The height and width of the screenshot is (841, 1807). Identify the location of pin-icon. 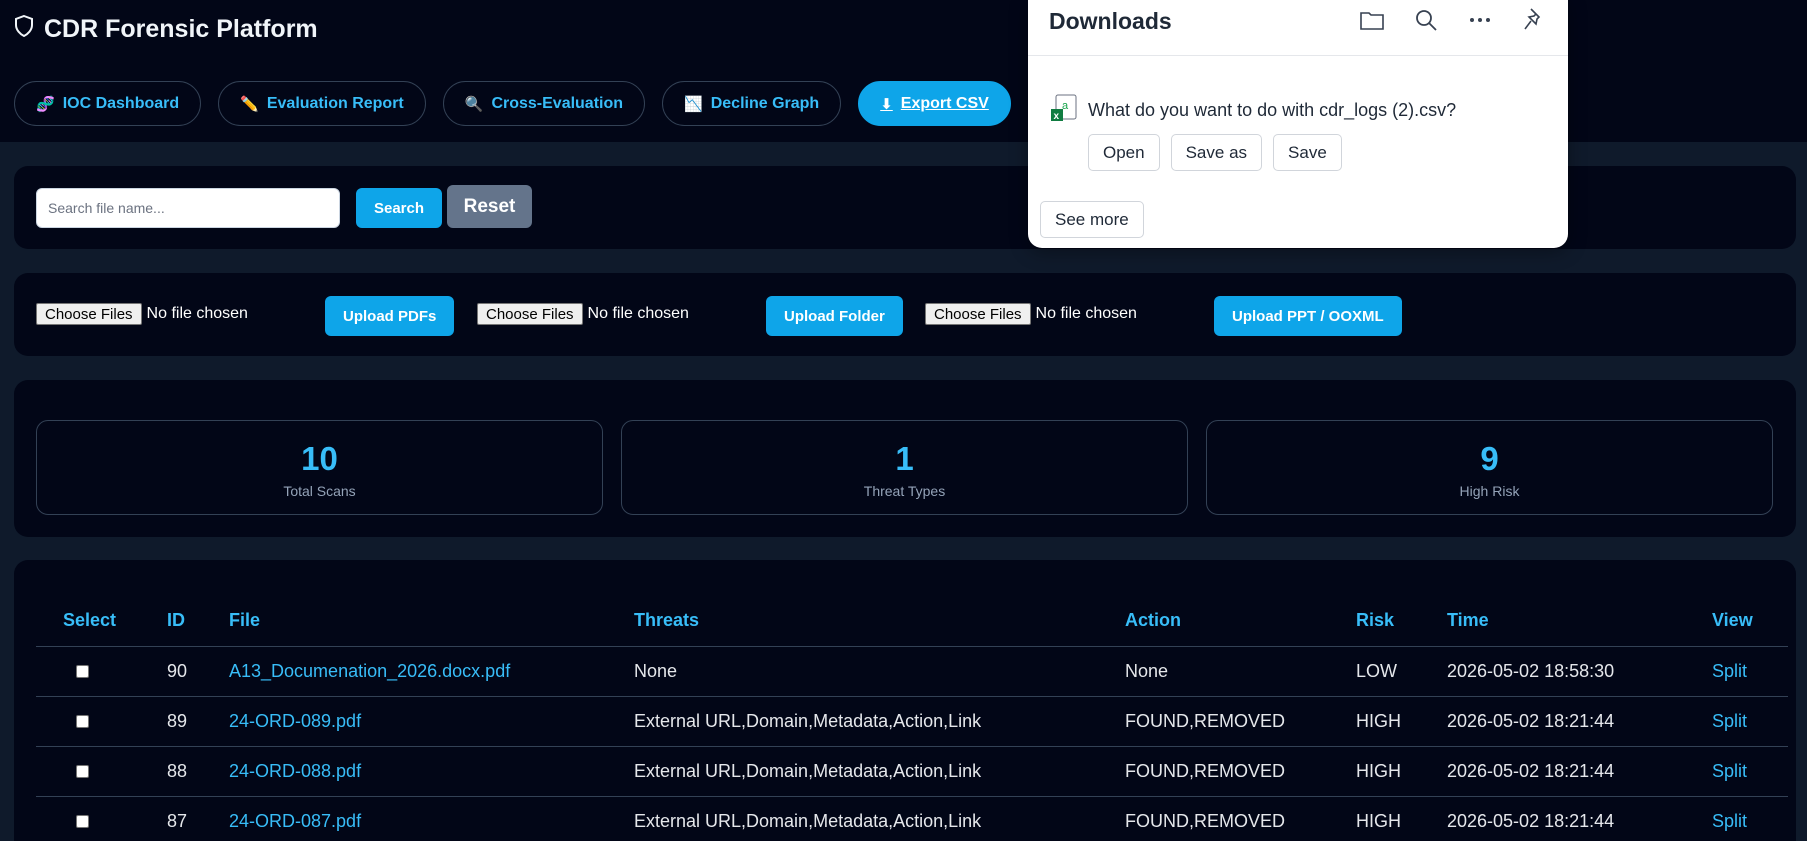
(1534, 20).